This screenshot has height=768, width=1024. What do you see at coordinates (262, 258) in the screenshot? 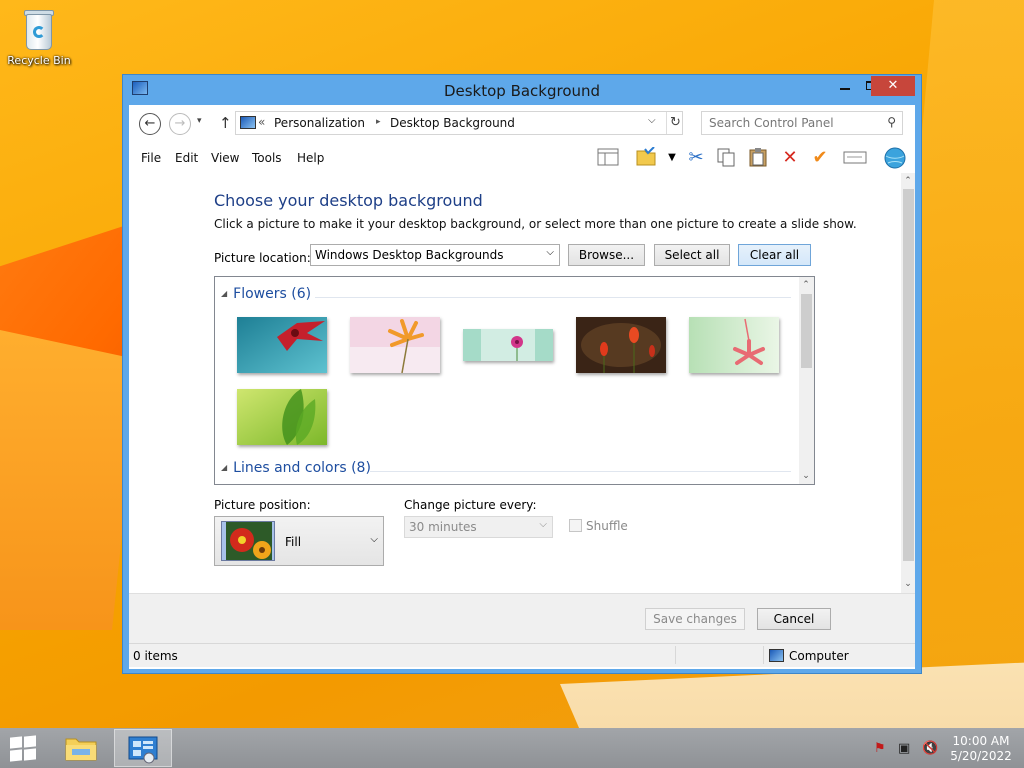
I see `picture-location-label: Picture location:` at bounding box center [262, 258].